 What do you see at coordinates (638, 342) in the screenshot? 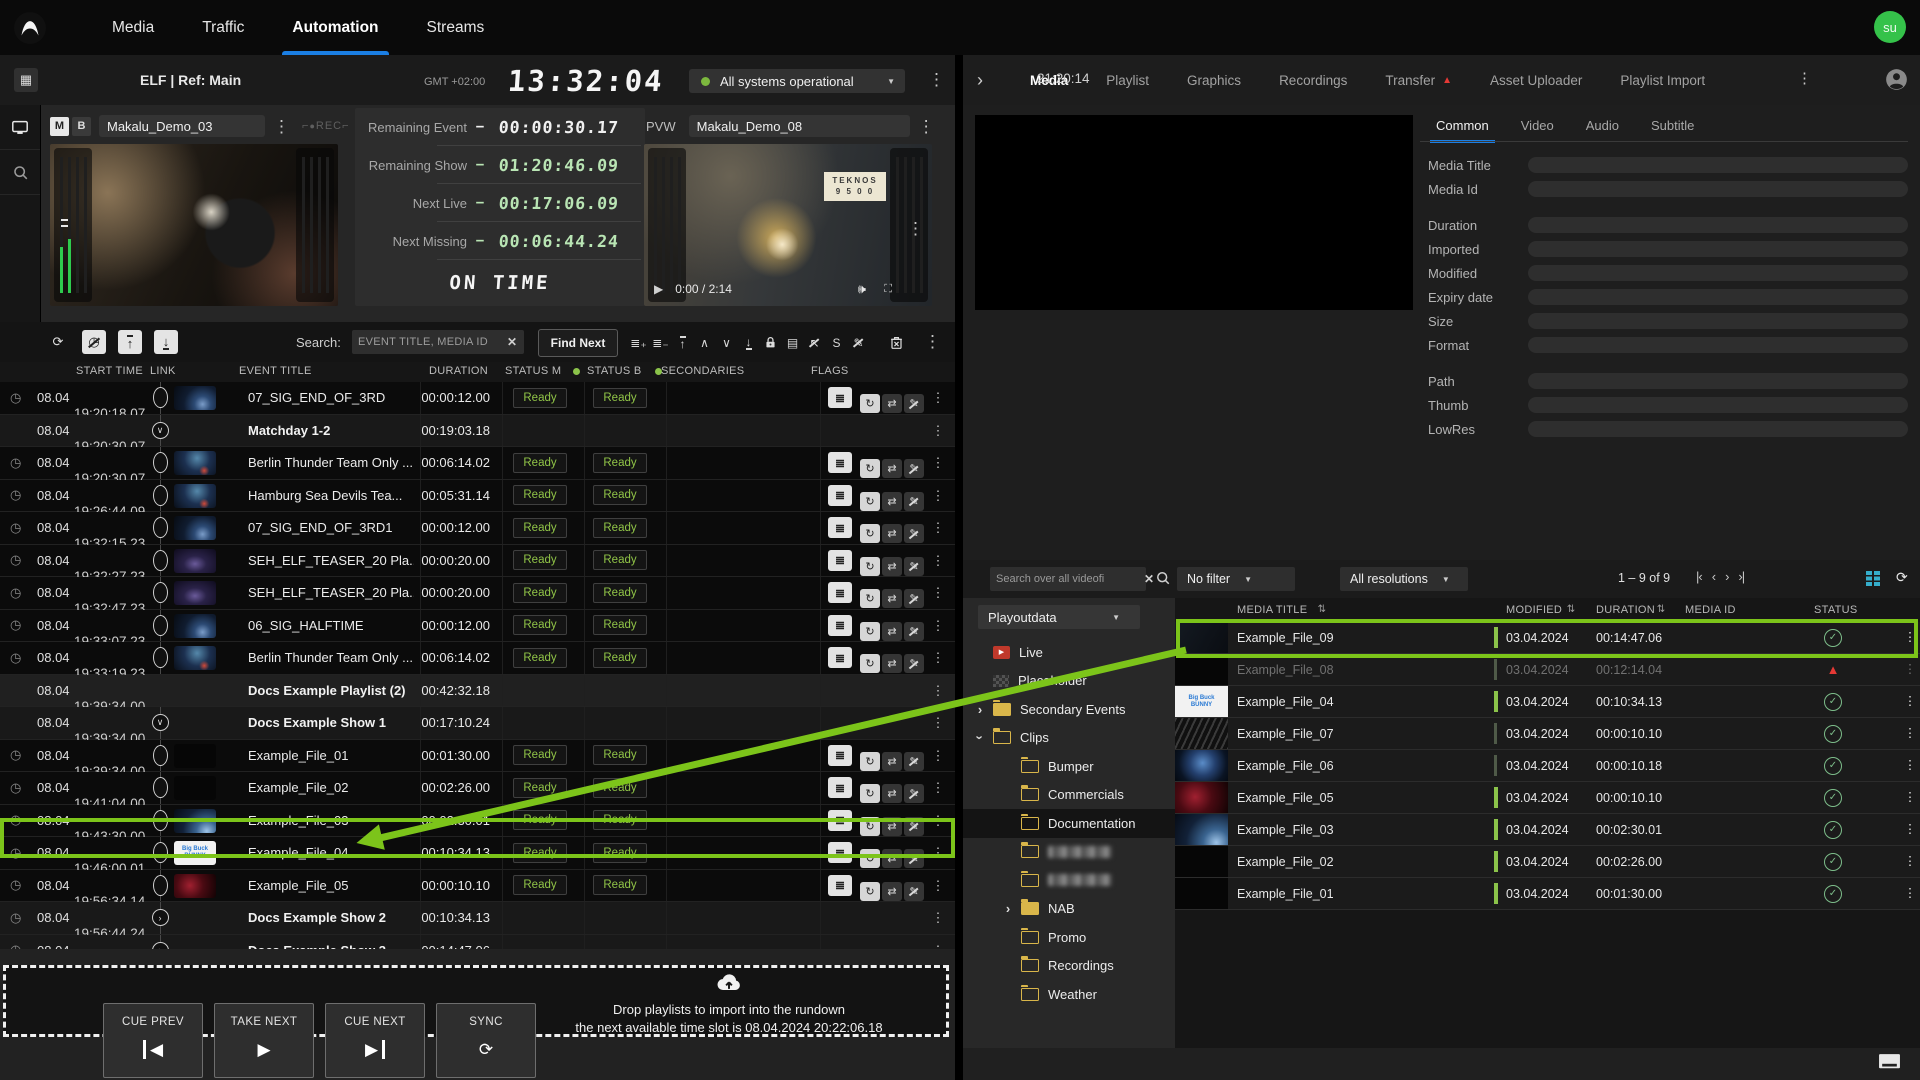
I see `add-row-icon: ≣₊` at bounding box center [638, 342].